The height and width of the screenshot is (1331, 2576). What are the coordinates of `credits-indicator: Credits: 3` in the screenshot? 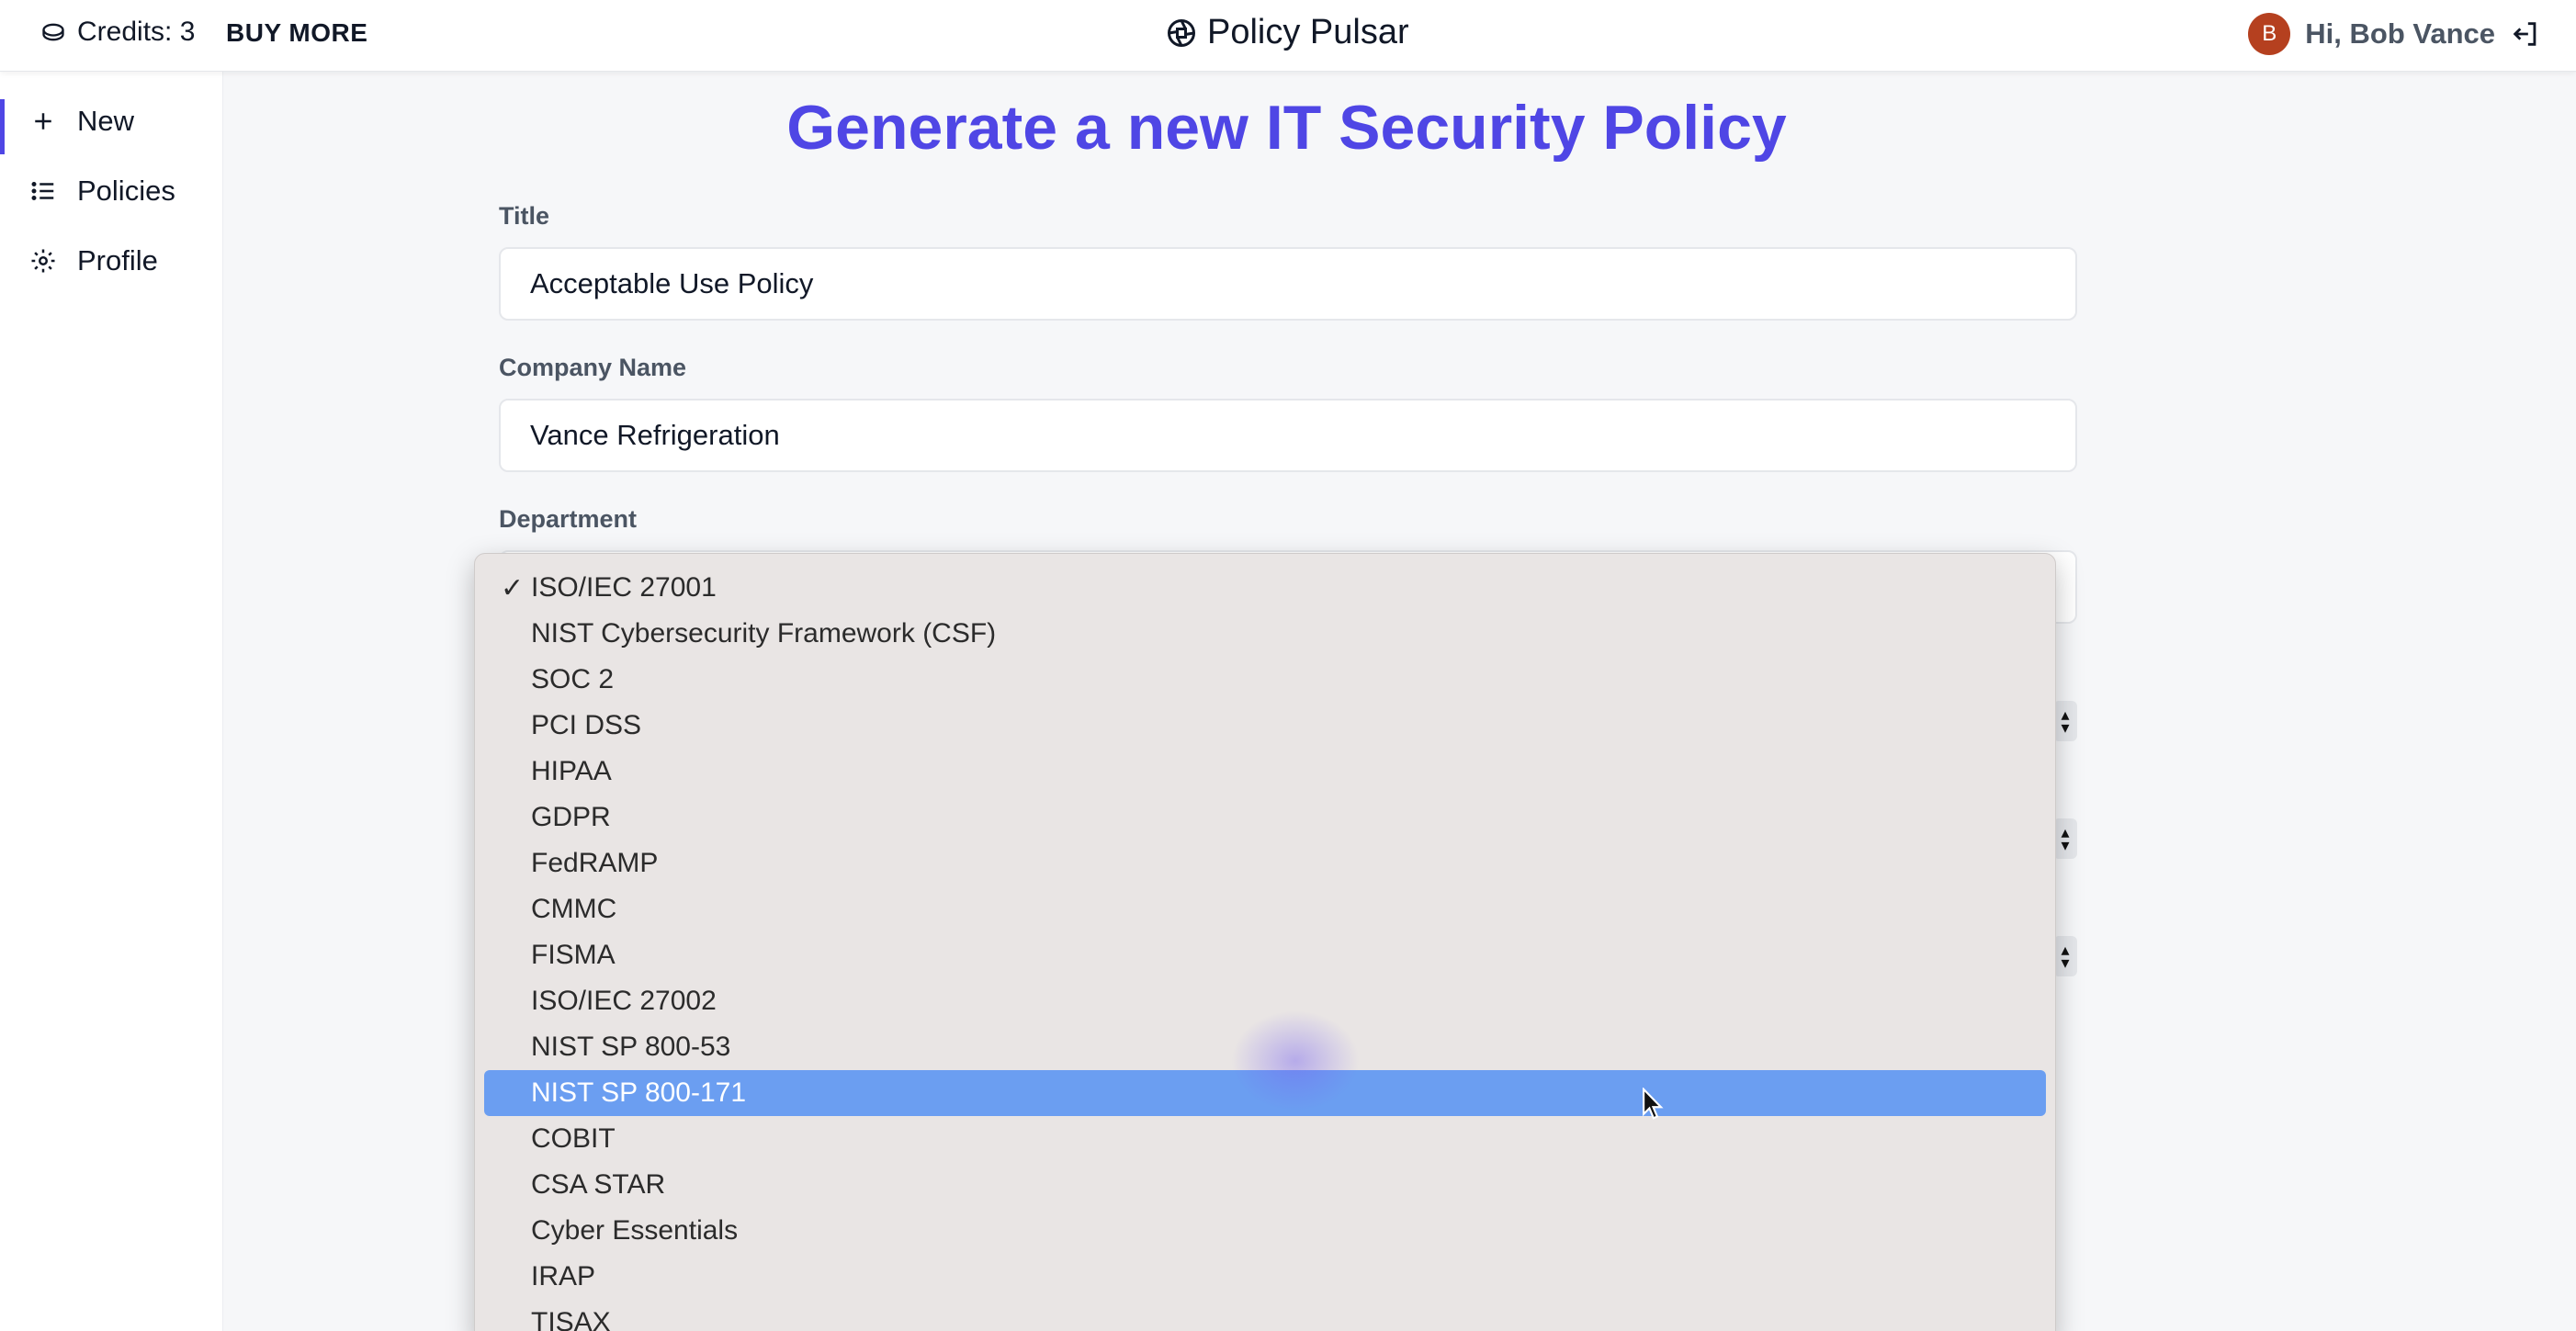 It's located at (117, 32).